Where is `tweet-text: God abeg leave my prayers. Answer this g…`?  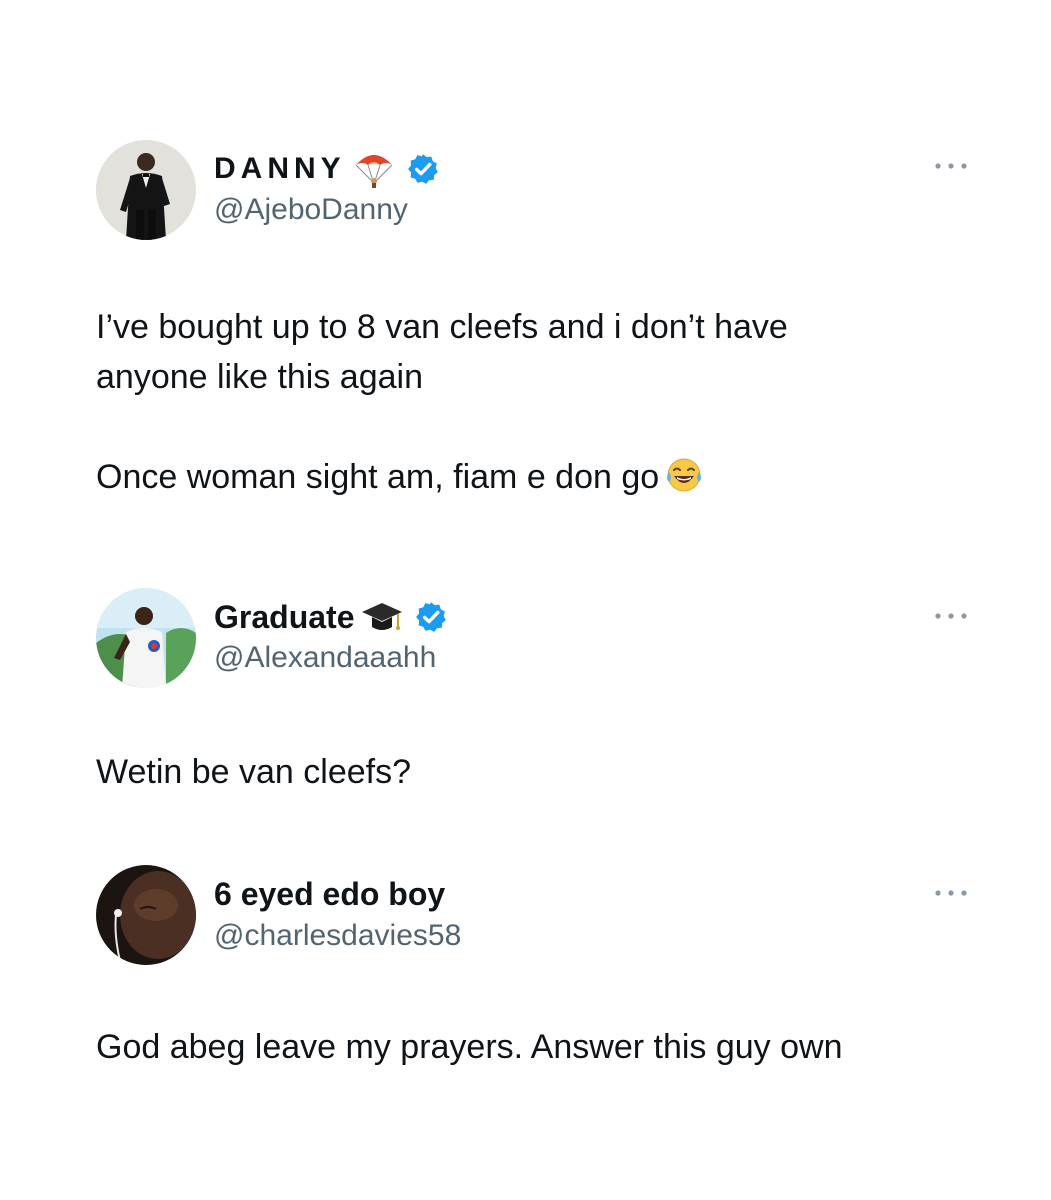 tweet-text: God abeg leave my prayers. Answer this g… is located at coordinates (526, 1047).